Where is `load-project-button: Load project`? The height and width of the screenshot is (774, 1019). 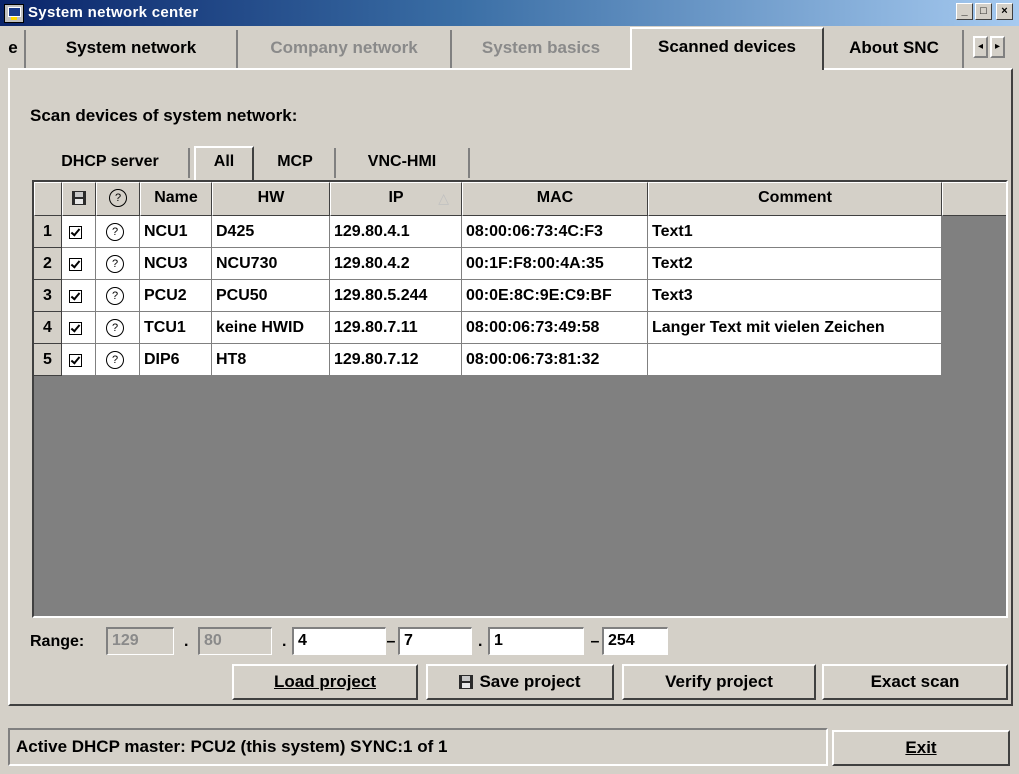
load-project-button: Load project is located at coordinates (325, 682).